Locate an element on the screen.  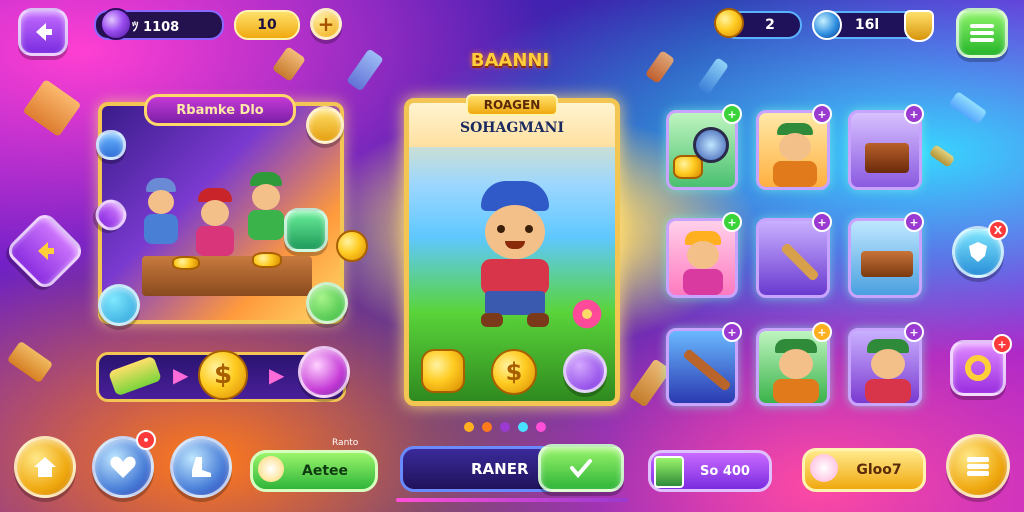
right-top-badge: X is located at coordinates (998, 230).